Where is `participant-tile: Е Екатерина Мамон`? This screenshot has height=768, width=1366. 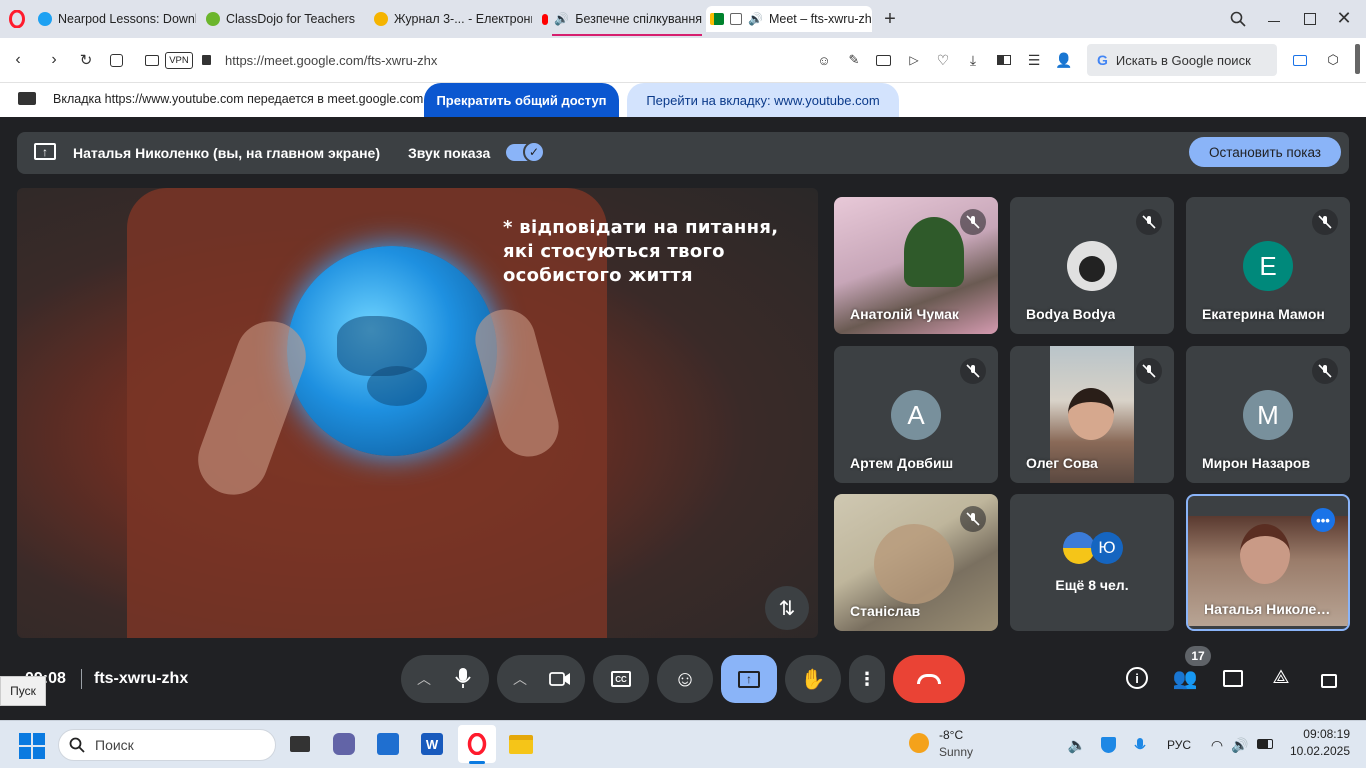
participant-tile: Е Екатерина Мамон is located at coordinates (1268, 265).